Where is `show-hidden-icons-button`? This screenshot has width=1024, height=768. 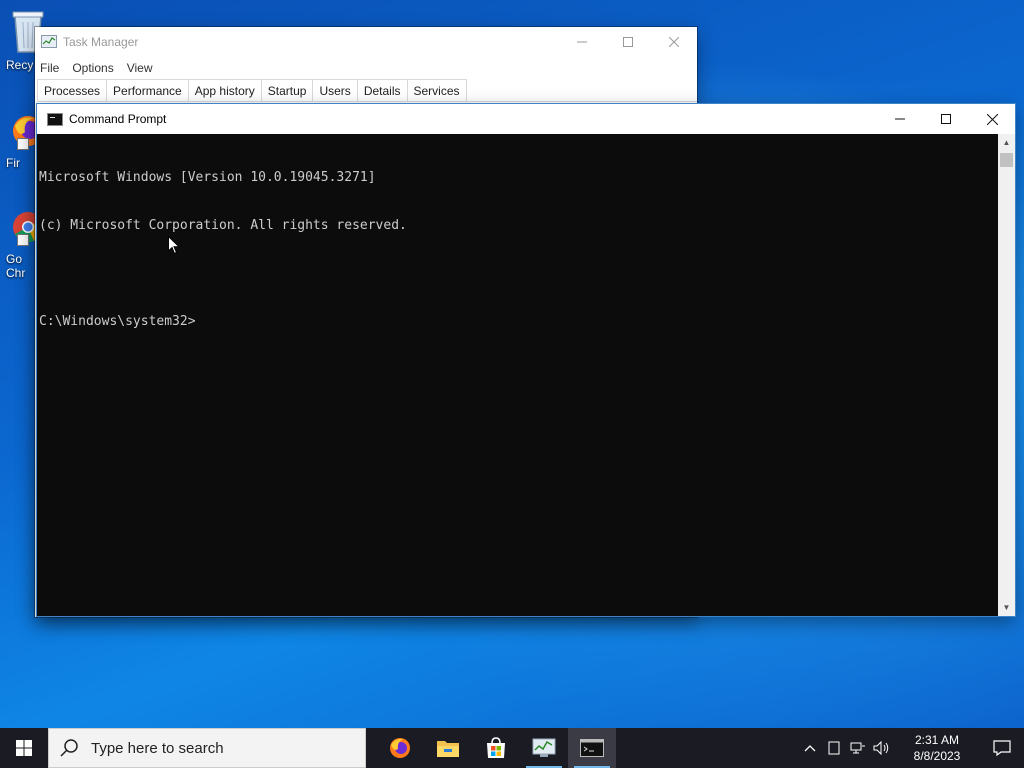
show-hidden-icons-button is located at coordinates (810, 748).